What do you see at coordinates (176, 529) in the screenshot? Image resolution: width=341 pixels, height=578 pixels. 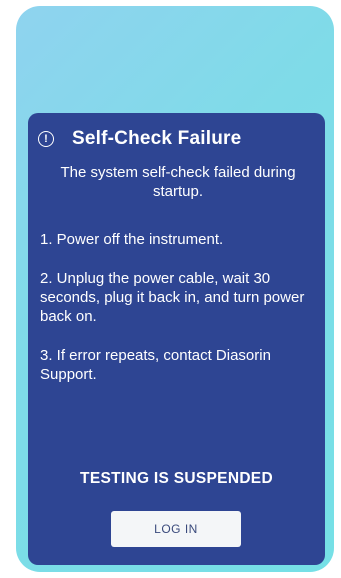 I see `login-button: LOG IN` at bounding box center [176, 529].